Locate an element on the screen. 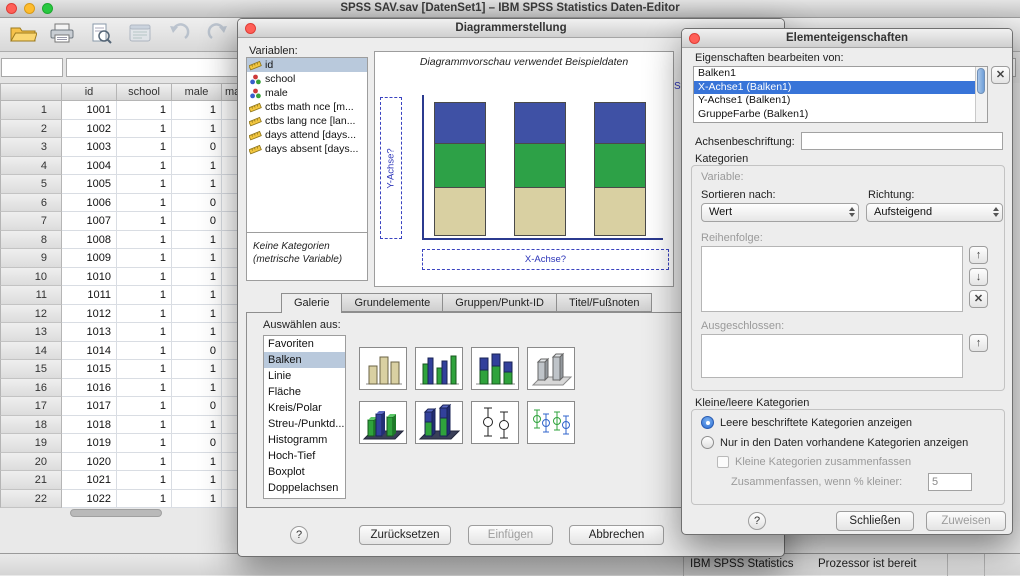 Image resolution: width=1020 pixels, height=576 pixels. cell-id: 1017 is located at coordinates (89, 406).